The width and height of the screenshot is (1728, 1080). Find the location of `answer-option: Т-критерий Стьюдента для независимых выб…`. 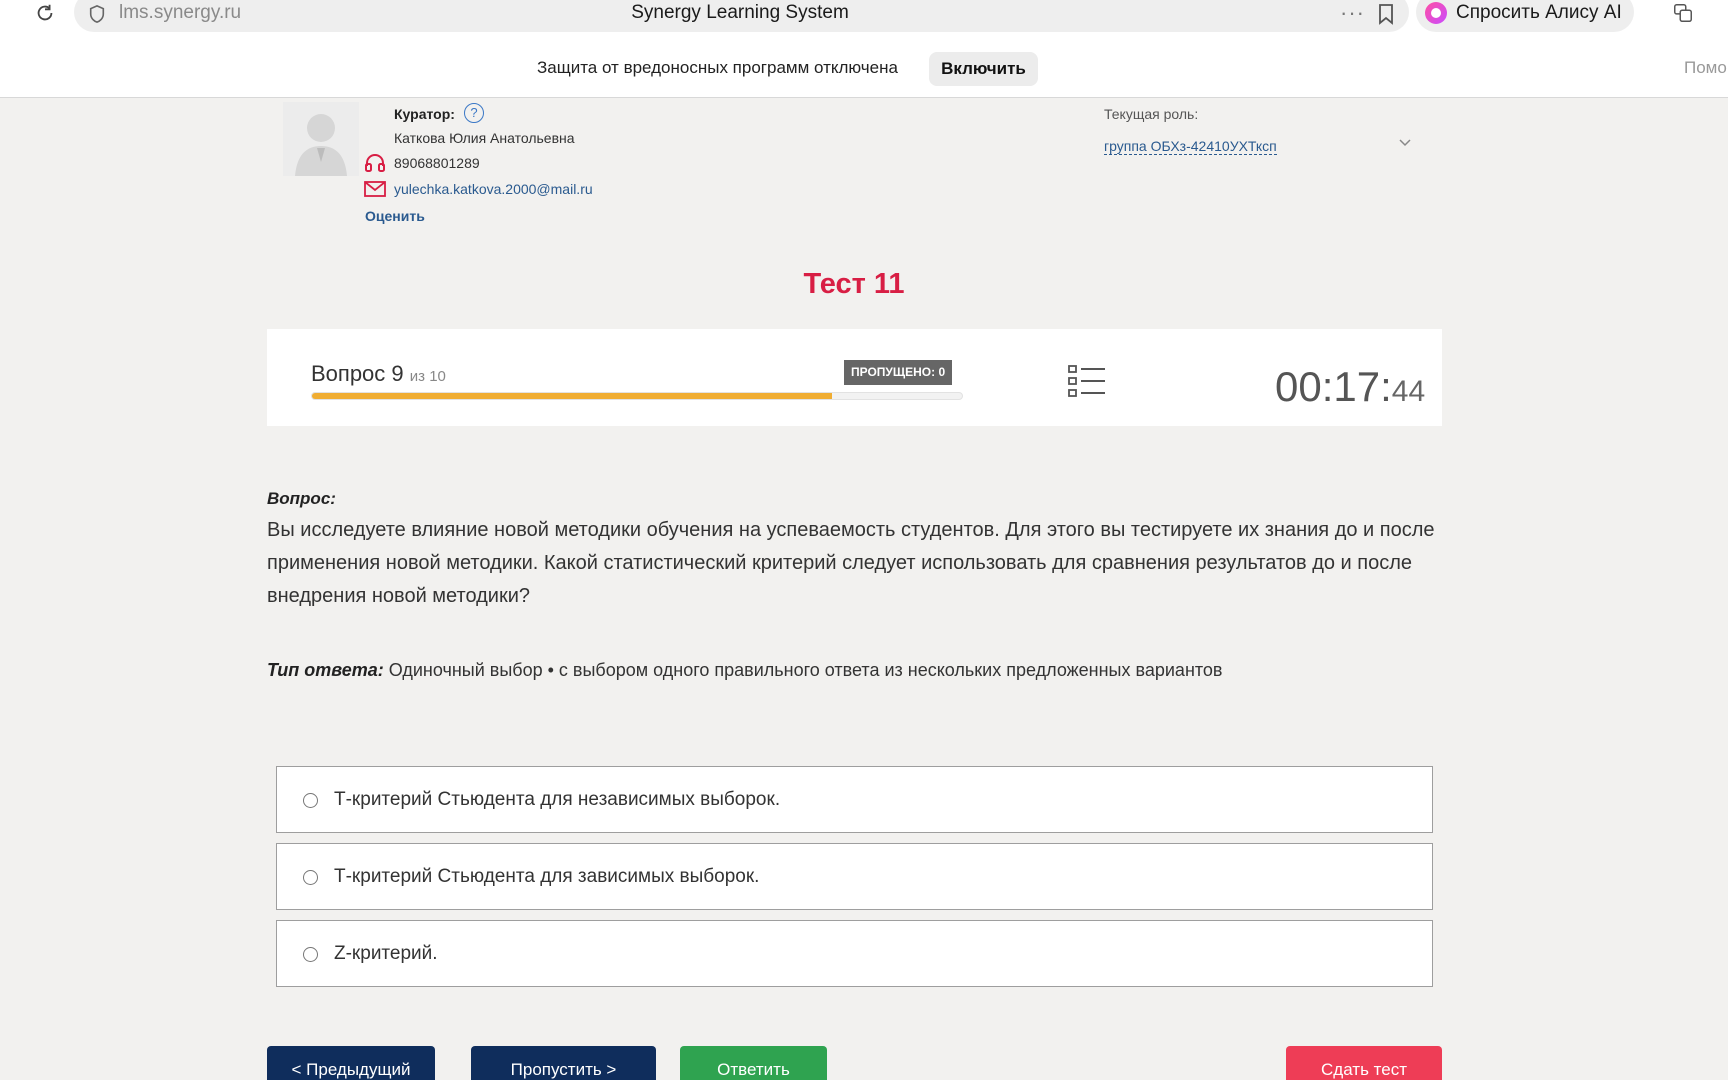

answer-option: Т-критерий Стьюдента для независимых выб… is located at coordinates (854, 799).